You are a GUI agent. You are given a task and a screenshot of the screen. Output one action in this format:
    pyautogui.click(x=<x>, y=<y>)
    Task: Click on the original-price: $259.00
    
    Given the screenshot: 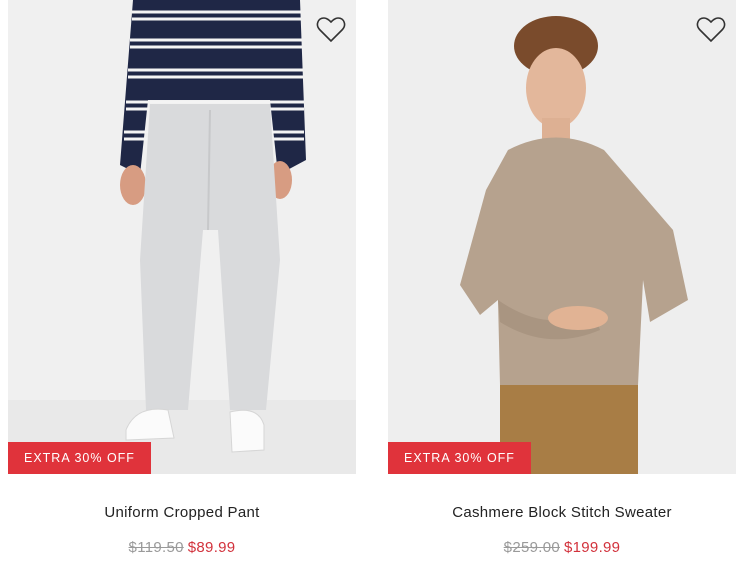 What is the action you would take?
    pyautogui.click(x=531, y=547)
    